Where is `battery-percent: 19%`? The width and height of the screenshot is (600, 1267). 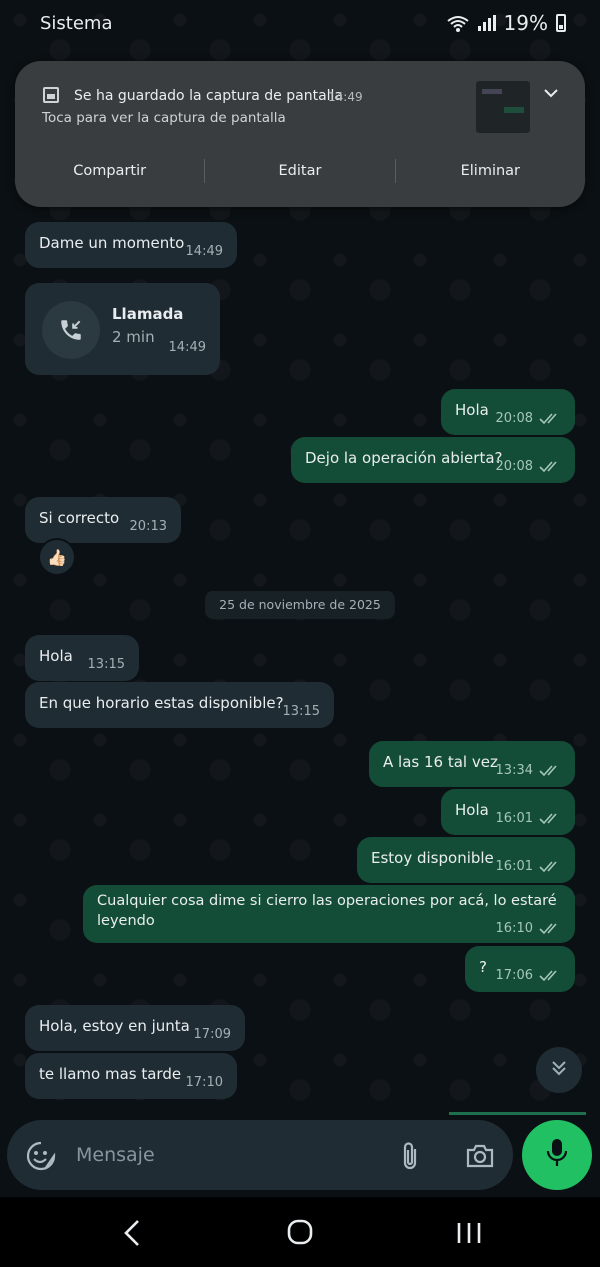 battery-percent: 19% is located at coordinates (525, 23).